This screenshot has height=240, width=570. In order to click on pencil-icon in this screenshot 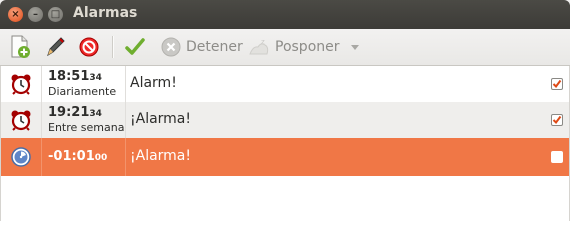, I will do `click(56, 47)`.